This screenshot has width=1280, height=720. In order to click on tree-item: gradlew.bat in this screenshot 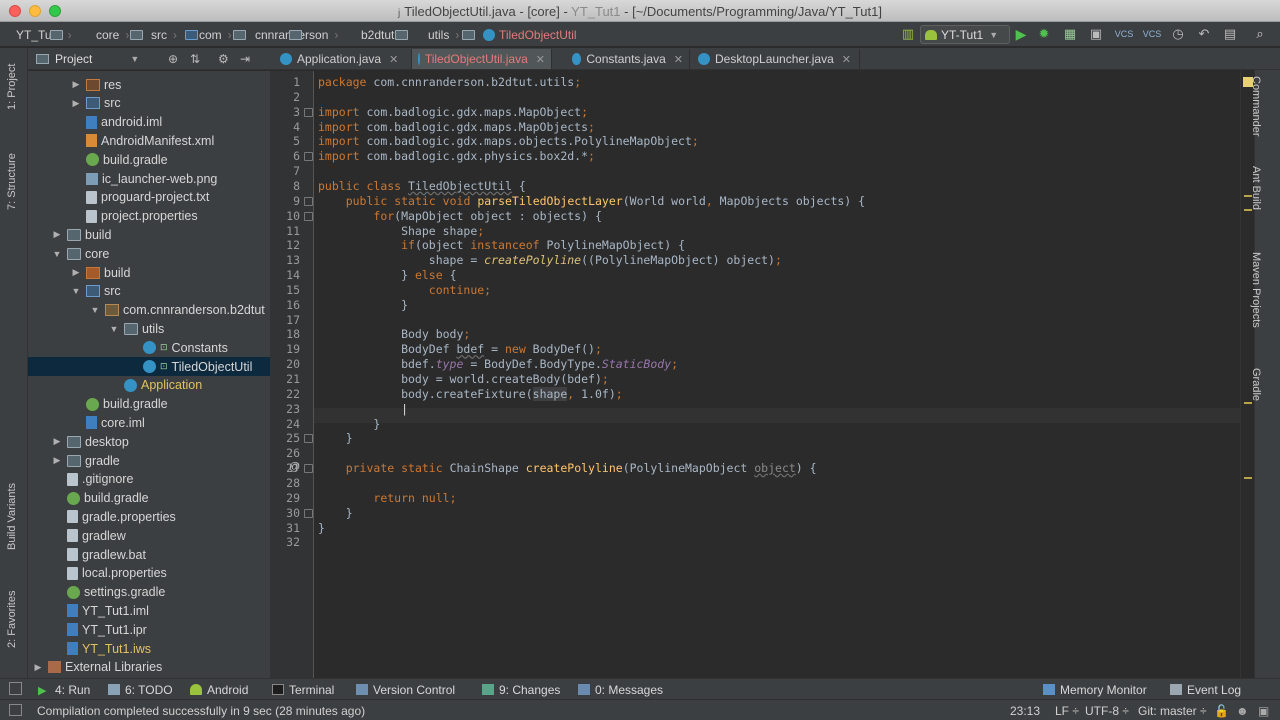, I will do `click(149, 554)`.